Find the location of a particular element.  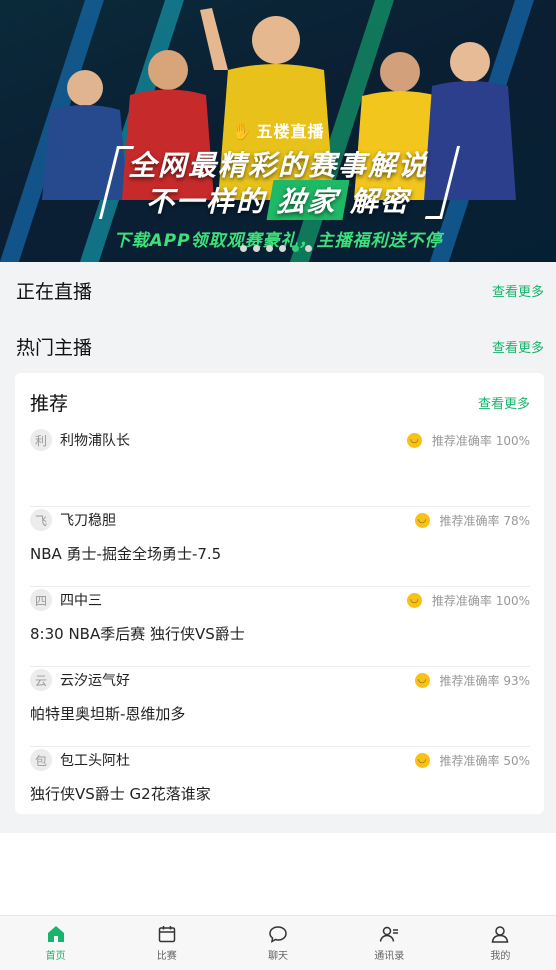

carousel-indicator is located at coordinates (276, 249).